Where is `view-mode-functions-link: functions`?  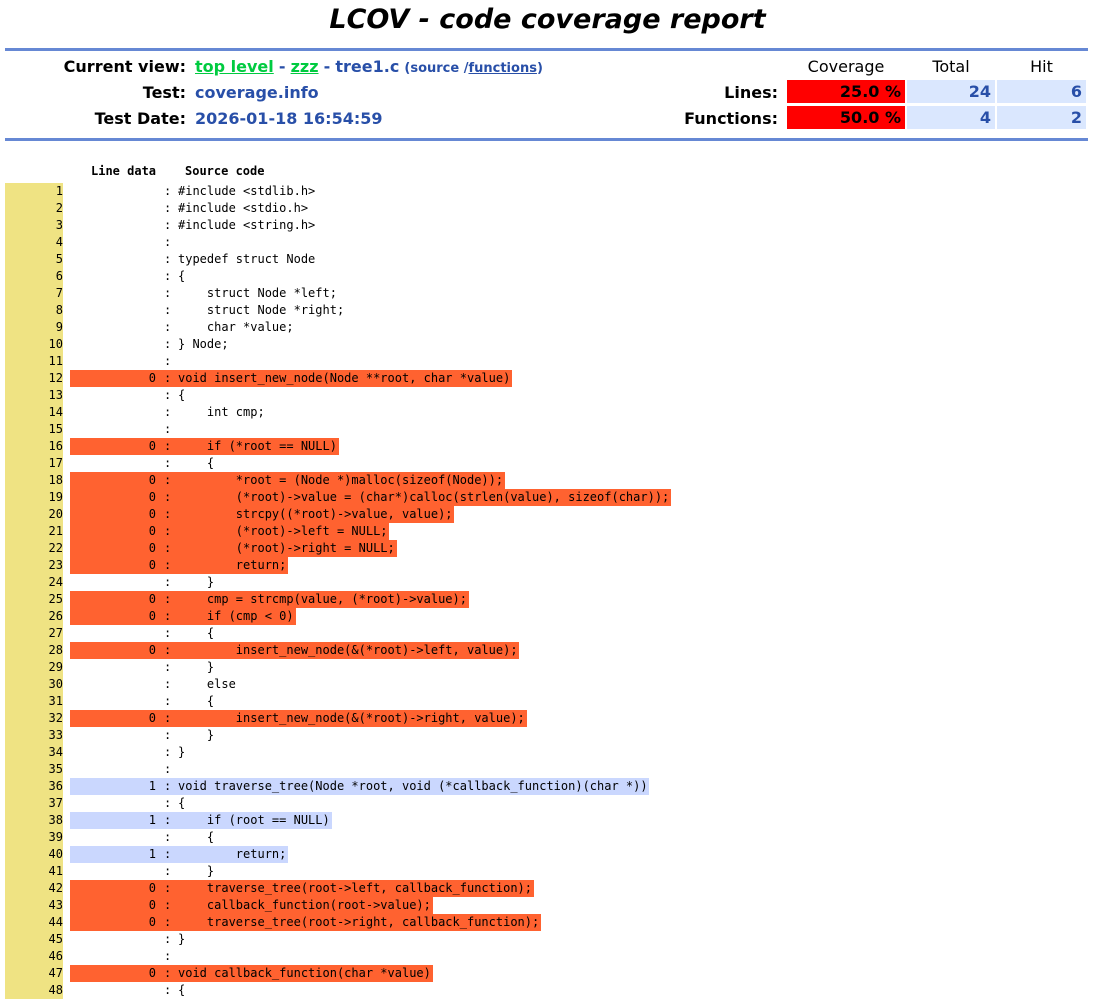 view-mode-functions-link: functions is located at coordinates (502, 68).